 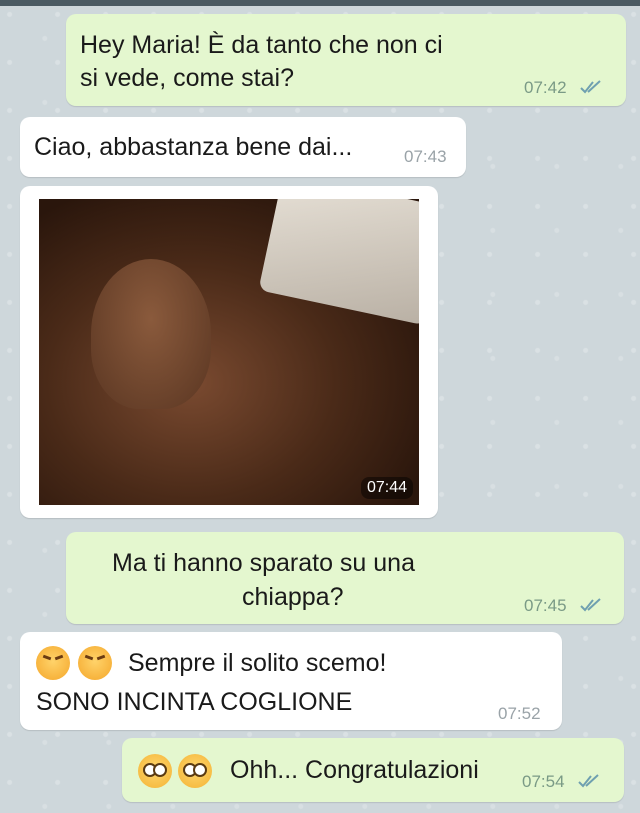 What do you see at coordinates (543, 781) in the screenshot?
I see `message-timestamp: 07:54` at bounding box center [543, 781].